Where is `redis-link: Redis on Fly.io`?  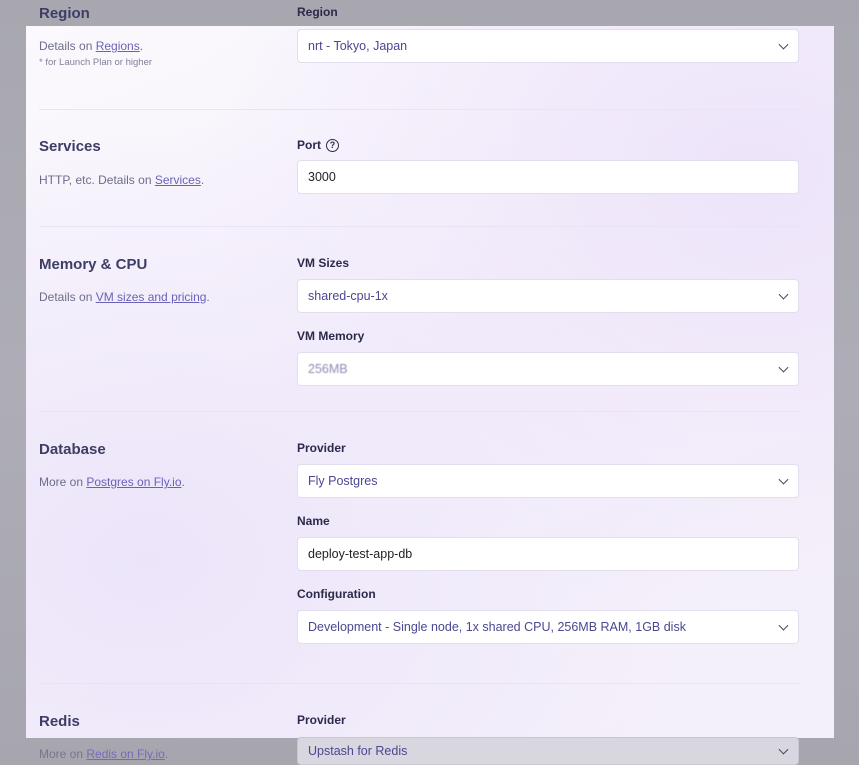
redis-link: Redis on Fly.io is located at coordinates (125, 754).